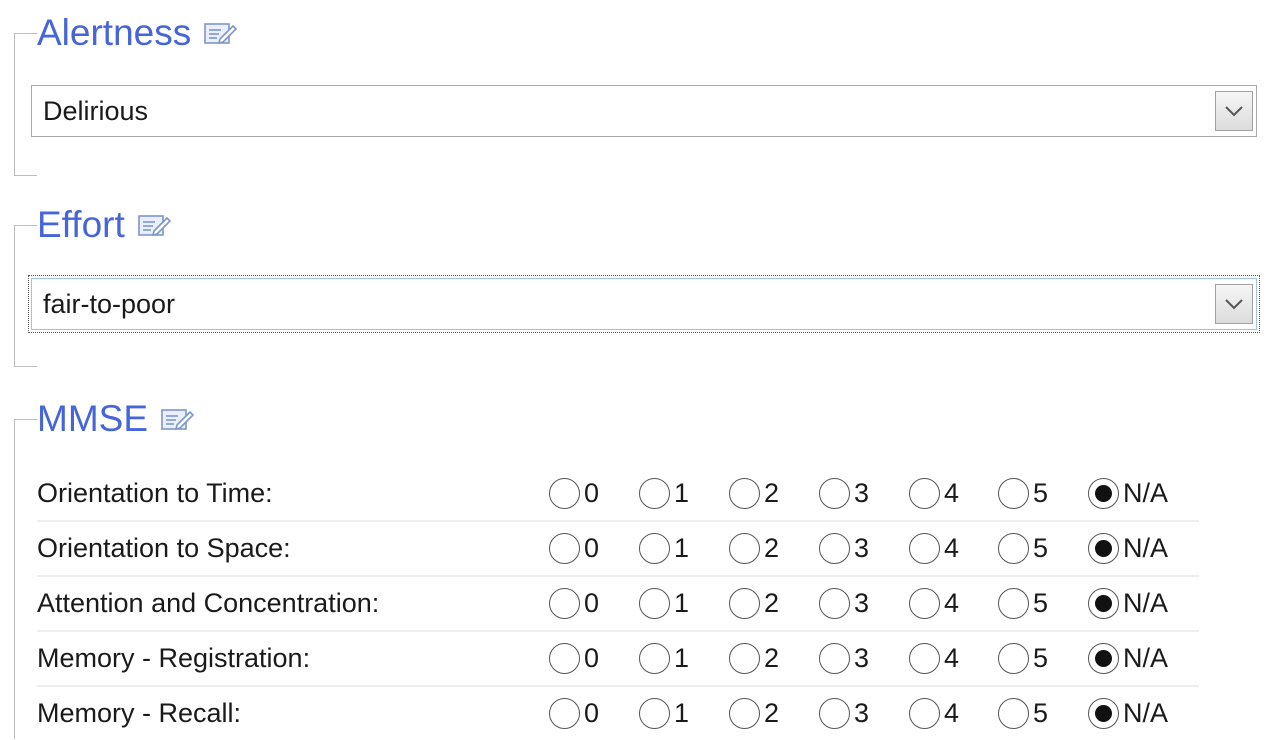 The height and width of the screenshot is (740, 1280). I want to click on mmse-row: Orientation to Time: 0 1 2 3 4 5 N/A, so click(618, 494).